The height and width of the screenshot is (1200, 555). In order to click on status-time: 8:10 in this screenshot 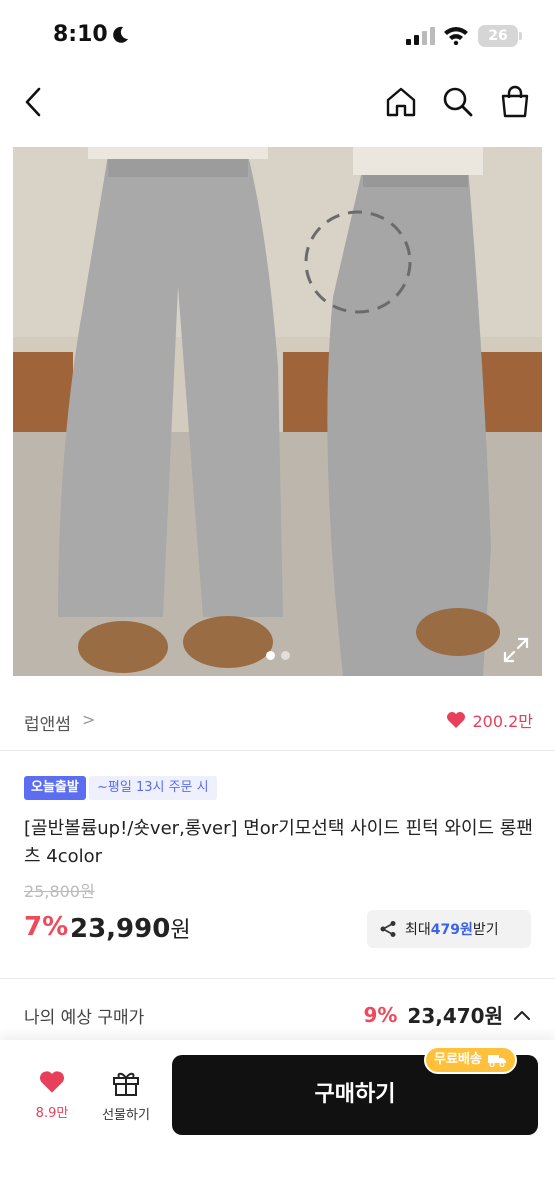, I will do `click(80, 34)`.